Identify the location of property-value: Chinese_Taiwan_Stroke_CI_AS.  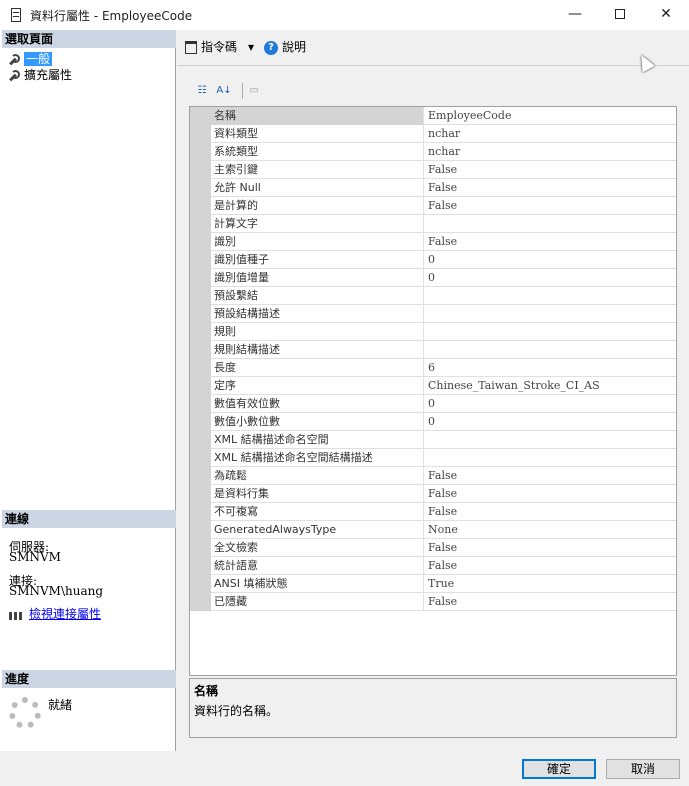
(550, 386).